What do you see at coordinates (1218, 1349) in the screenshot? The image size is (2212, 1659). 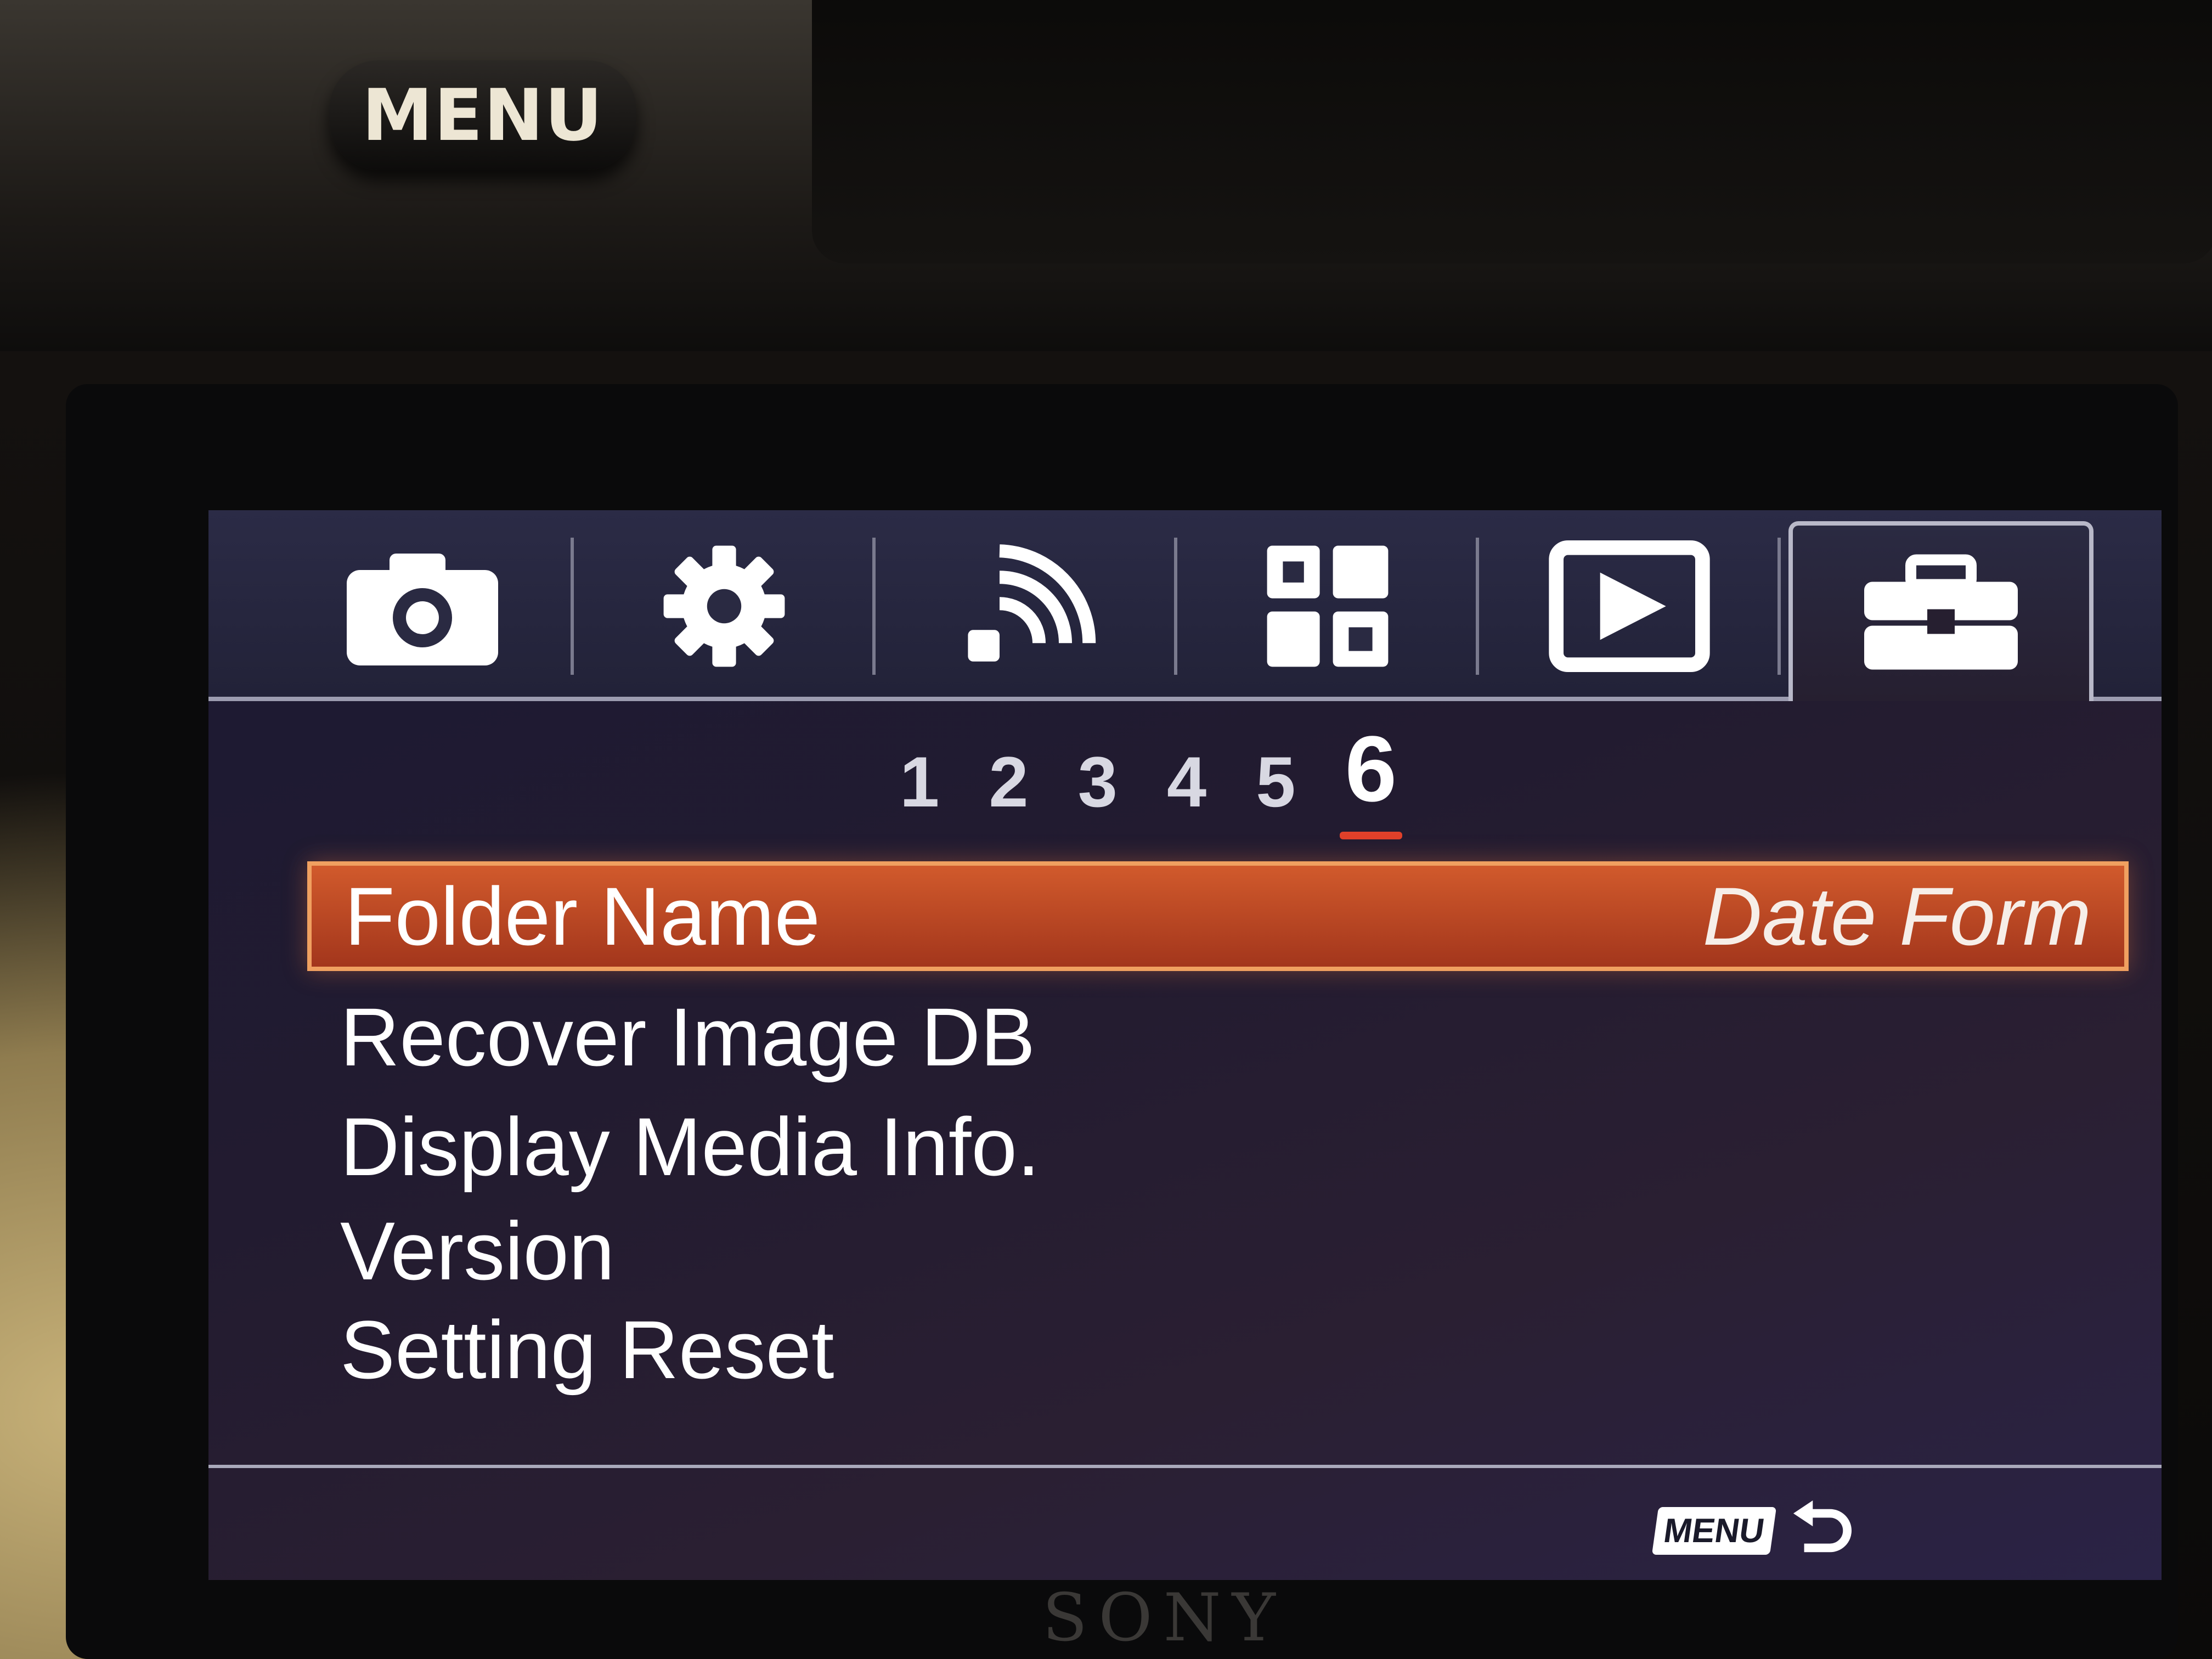 I see `menu-item-setting-reset: Setting Reset` at bounding box center [1218, 1349].